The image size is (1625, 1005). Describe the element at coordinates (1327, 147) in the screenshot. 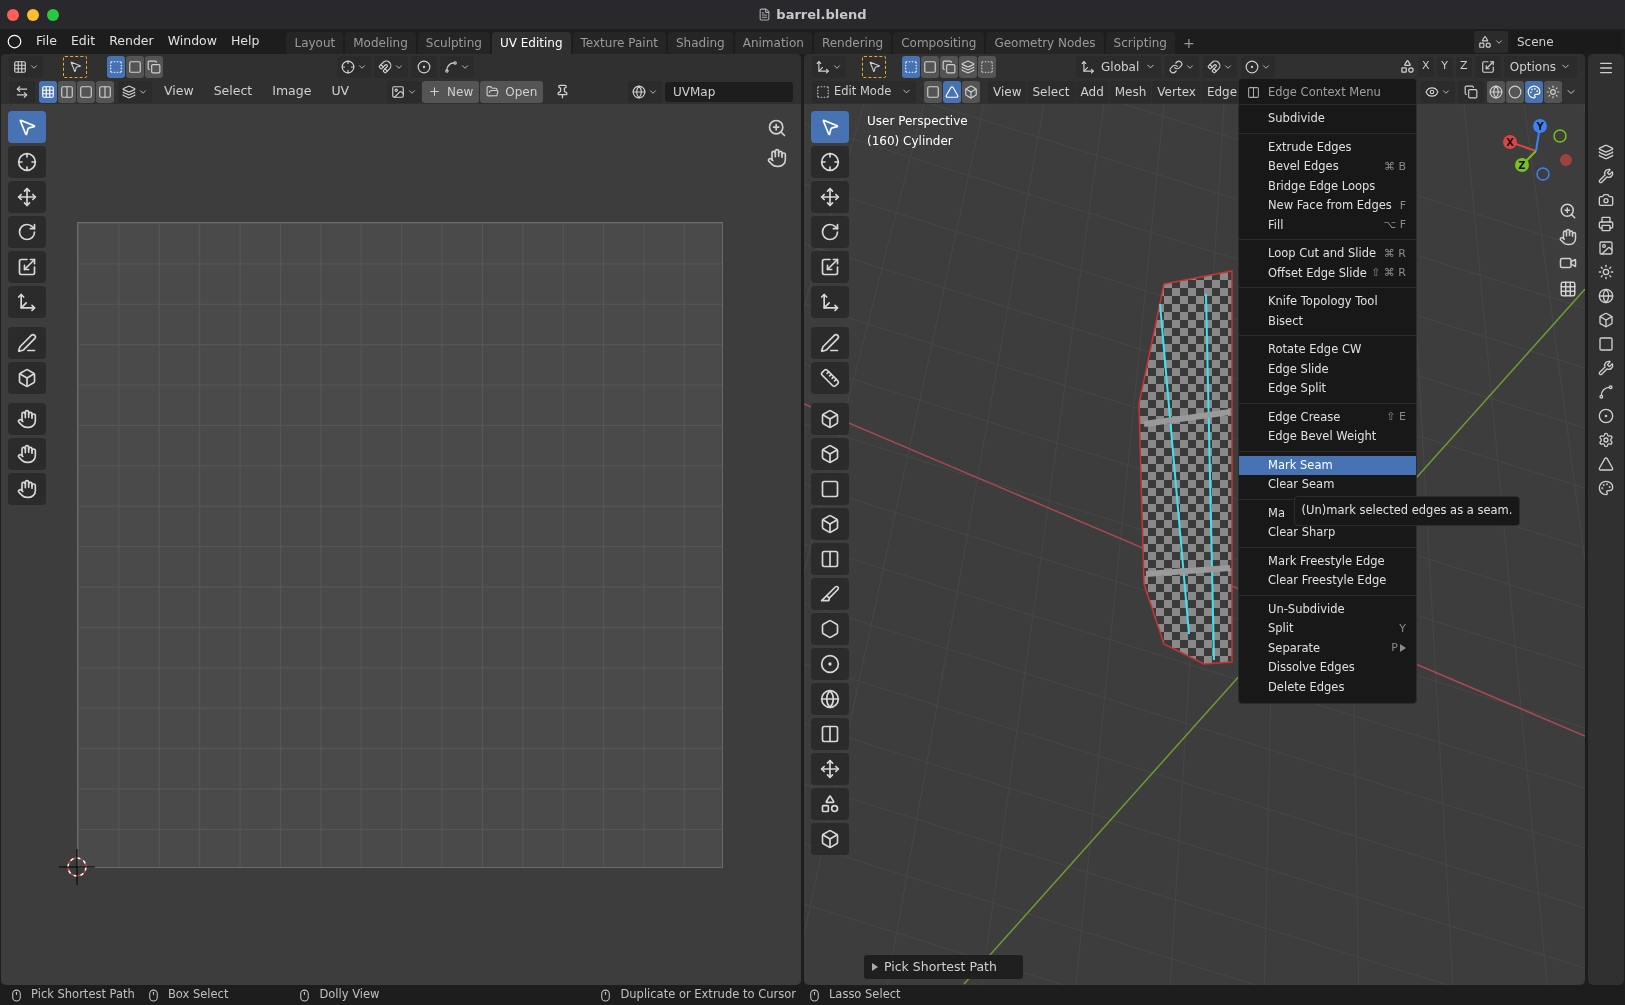

I see `menu-item: Extrude Edges` at that location.